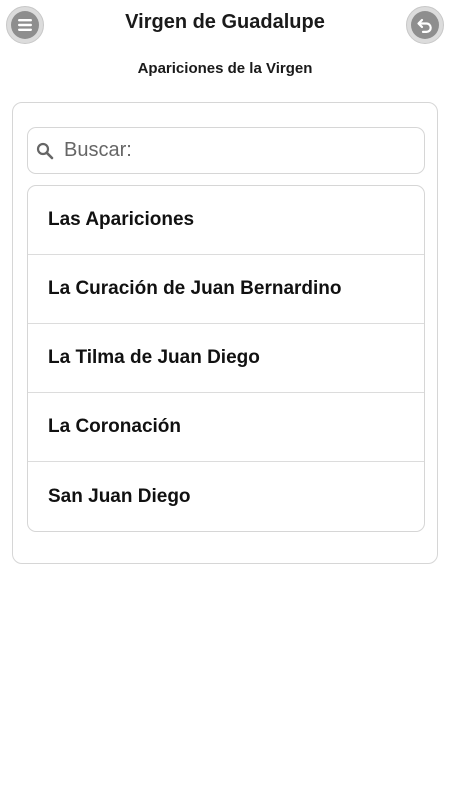 Image resolution: width=450 pixels, height=800 pixels. I want to click on undo-back-icon, so click(425, 25).